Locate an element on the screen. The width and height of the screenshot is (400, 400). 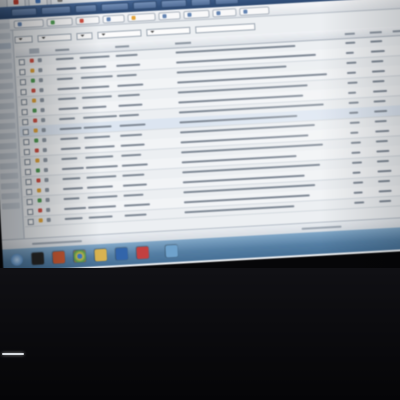
console-icon is located at coordinates (38, 258).